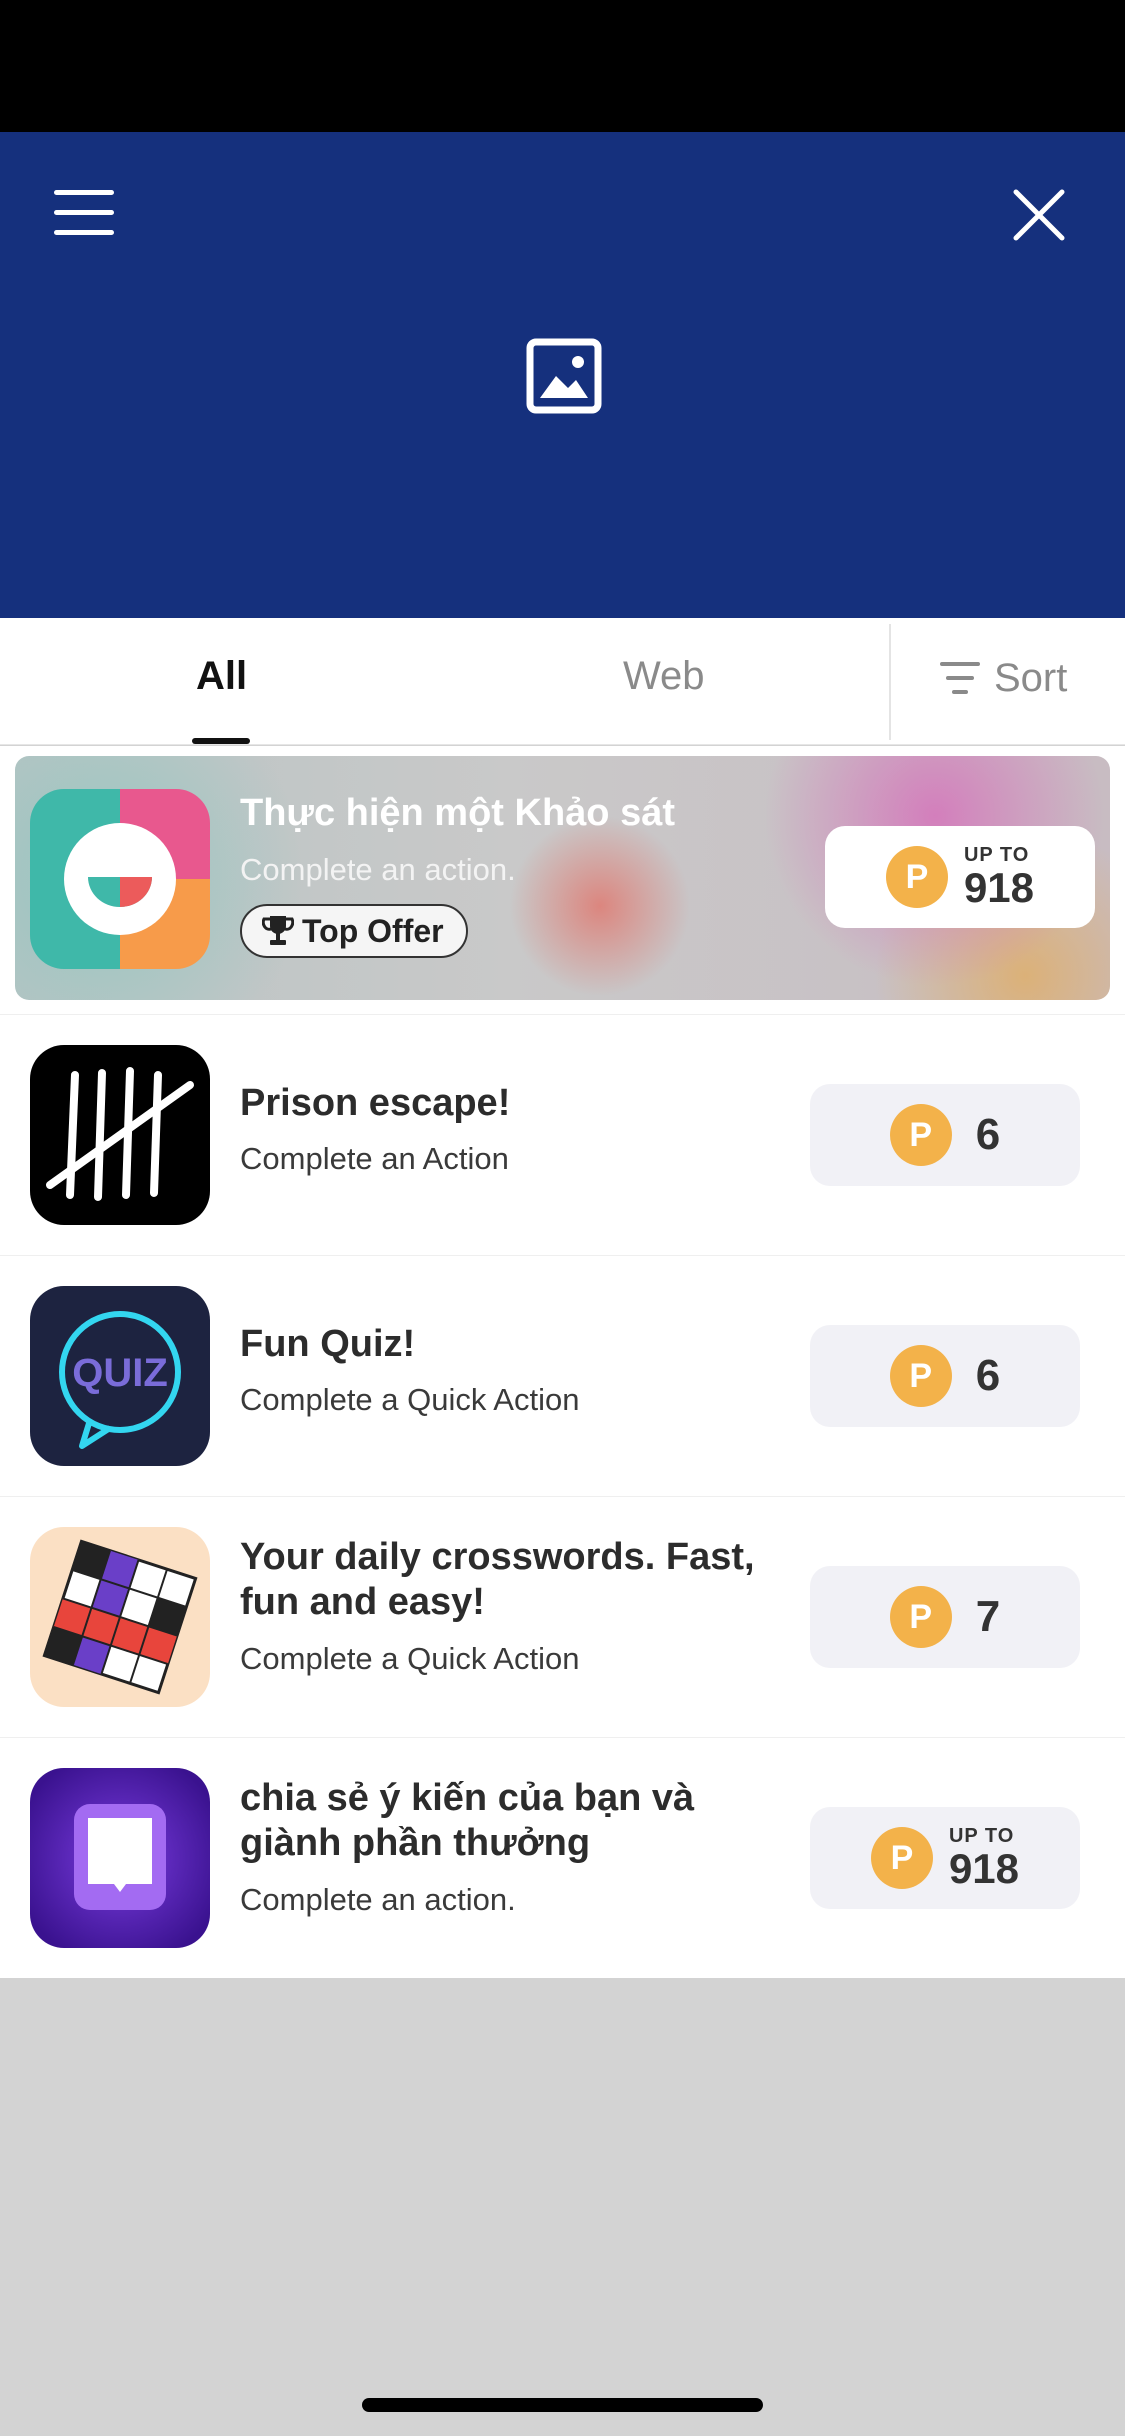  Describe the element at coordinates (120, 1617) in the screenshot. I see `crossword-app-icon` at that location.